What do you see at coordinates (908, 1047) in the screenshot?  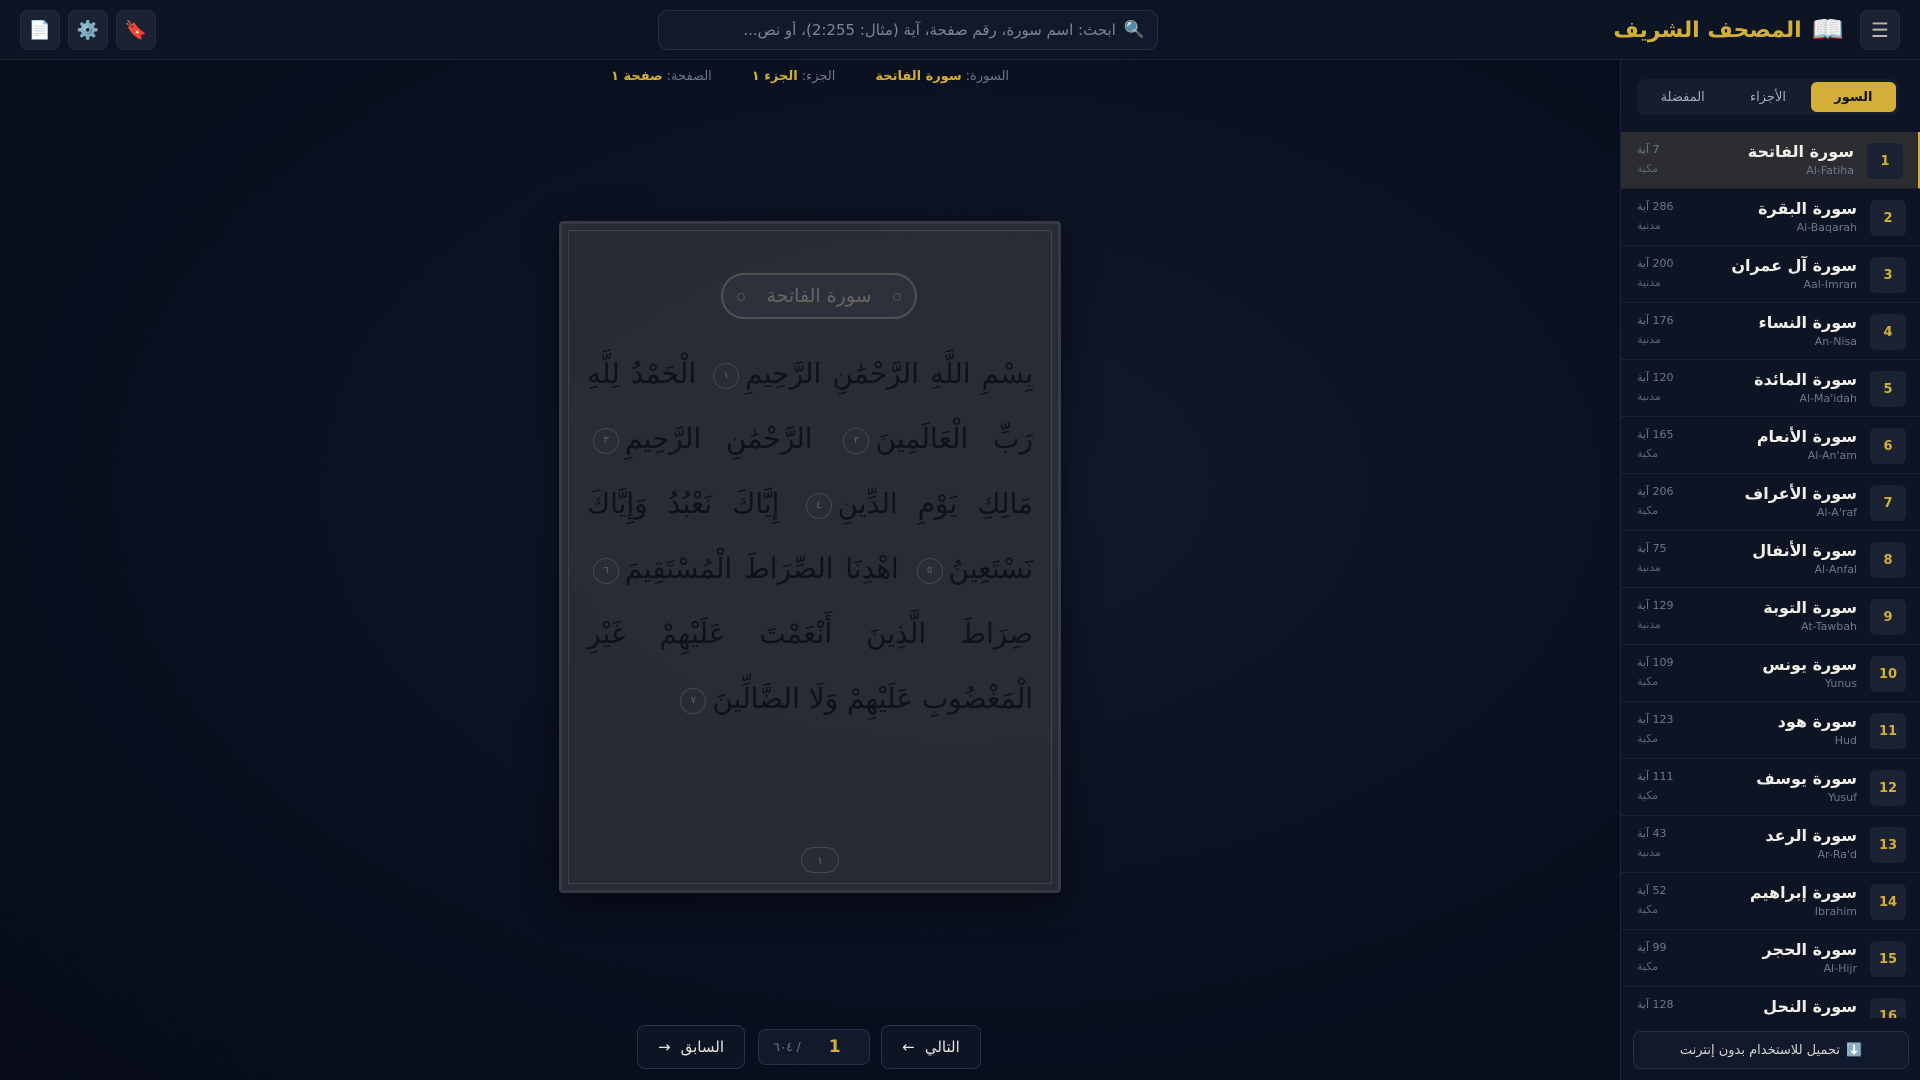 I see `arrow-left-icon: ←` at bounding box center [908, 1047].